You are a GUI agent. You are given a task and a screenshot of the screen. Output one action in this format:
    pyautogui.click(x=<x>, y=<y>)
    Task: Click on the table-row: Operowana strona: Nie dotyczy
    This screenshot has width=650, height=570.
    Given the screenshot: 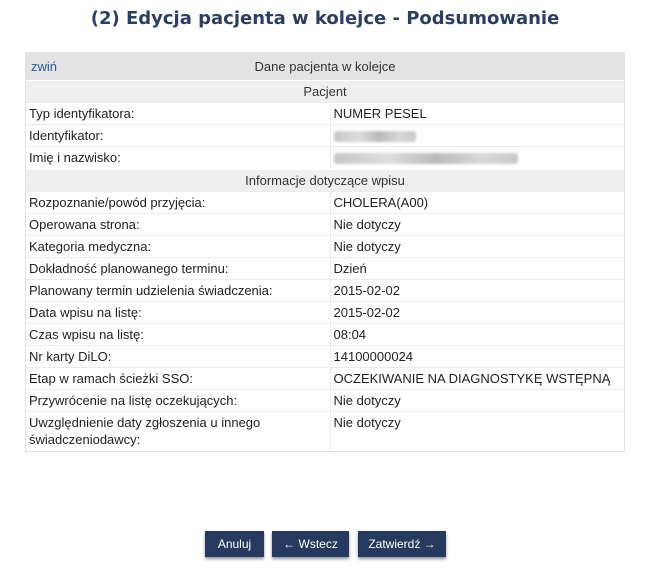 What is the action you would take?
    pyautogui.click(x=325, y=223)
    